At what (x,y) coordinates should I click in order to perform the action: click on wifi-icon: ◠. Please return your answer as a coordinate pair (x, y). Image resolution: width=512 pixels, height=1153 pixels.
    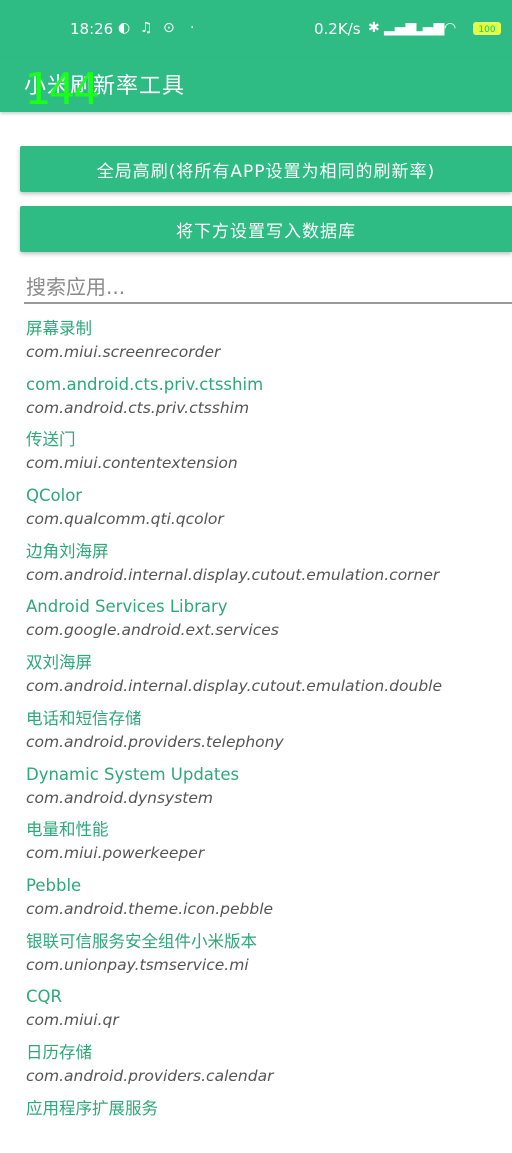
    Looking at the image, I should click on (450, 28).